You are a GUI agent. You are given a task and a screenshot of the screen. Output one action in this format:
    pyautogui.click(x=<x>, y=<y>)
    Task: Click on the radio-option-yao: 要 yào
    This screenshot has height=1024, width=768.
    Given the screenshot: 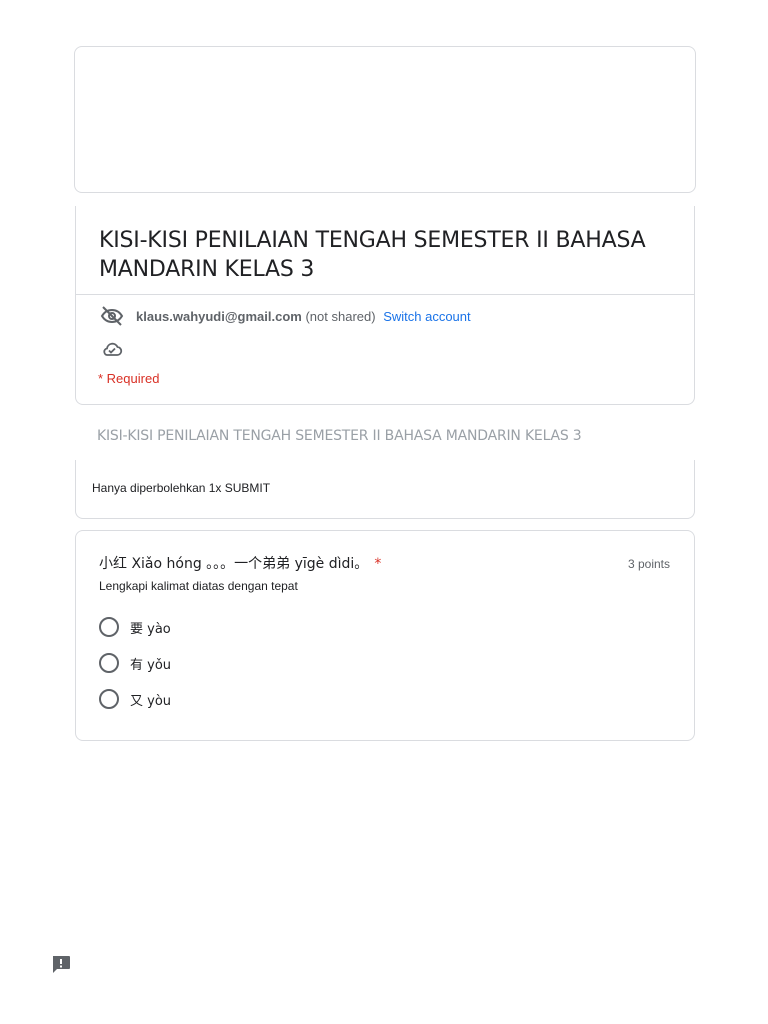 What is the action you would take?
    pyautogui.click(x=135, y=627)
    